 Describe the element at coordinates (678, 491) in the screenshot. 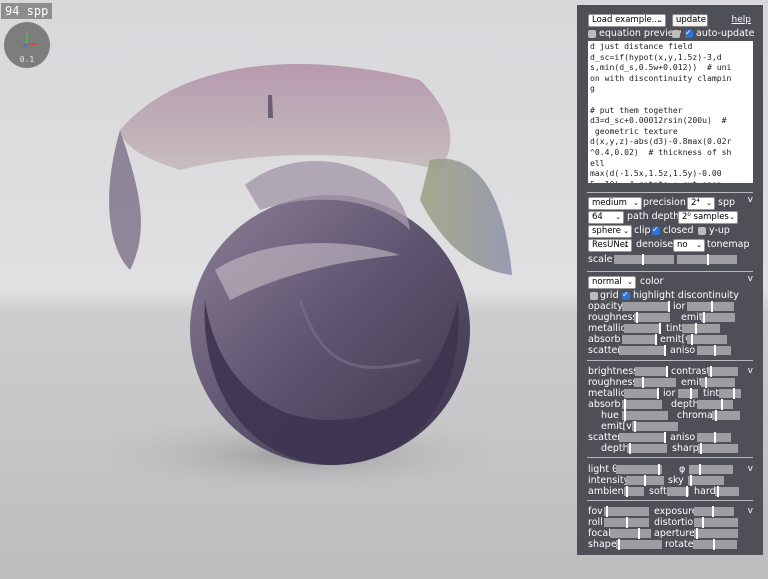

I see `soft-slider` at that location.